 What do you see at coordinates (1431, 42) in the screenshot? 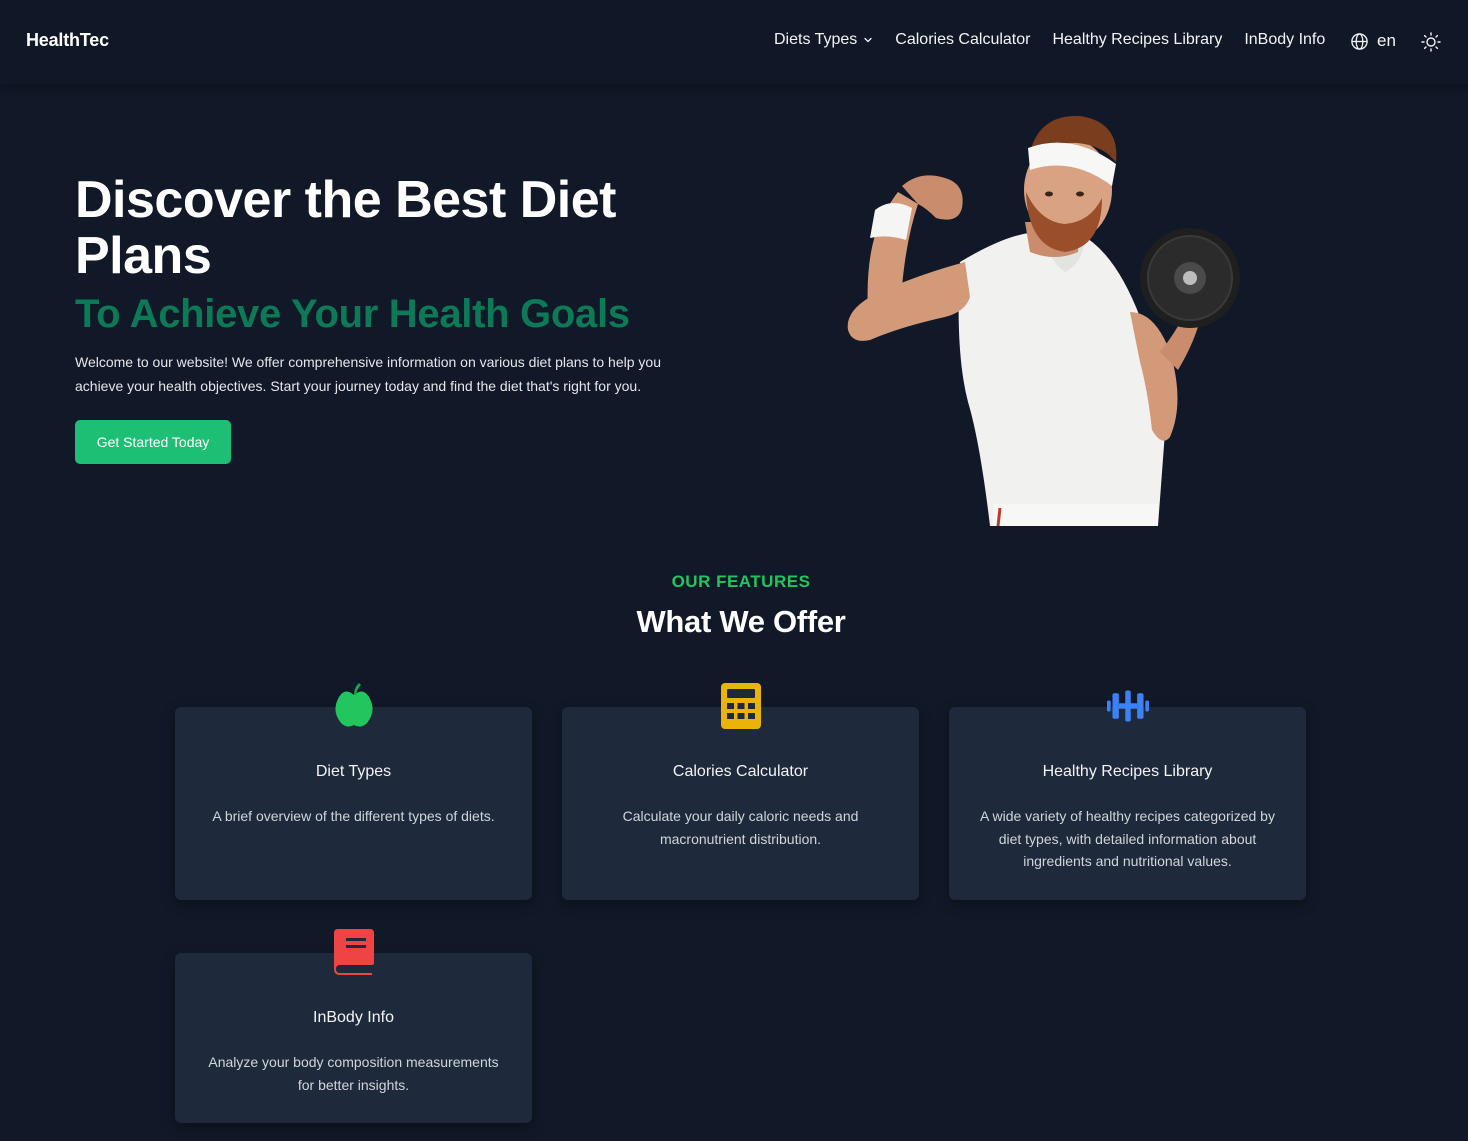
I see `sun-icon` at bounding box center [1431, 42].